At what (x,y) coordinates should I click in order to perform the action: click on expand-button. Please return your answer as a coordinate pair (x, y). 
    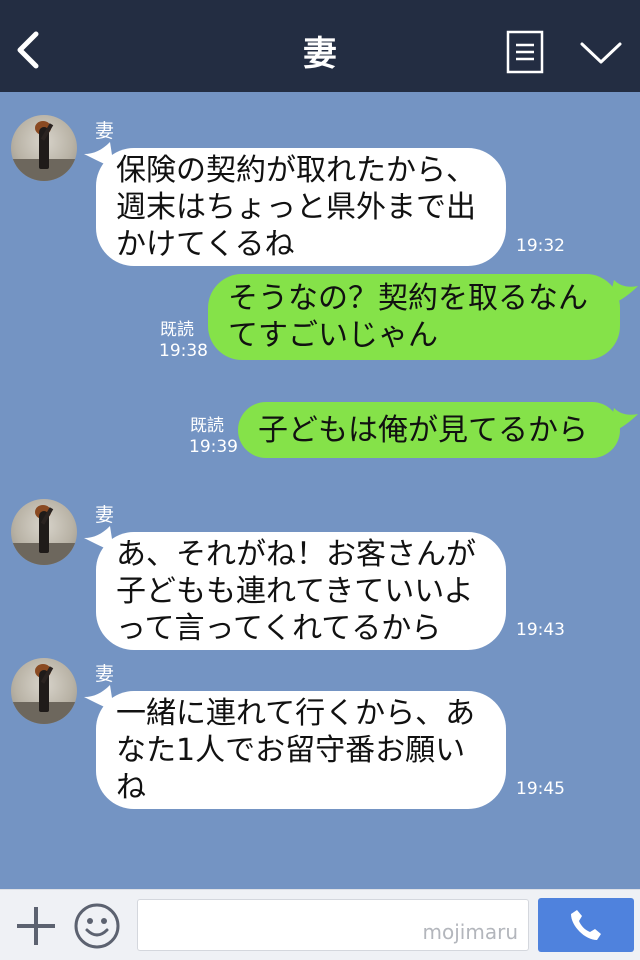
    Looking at the image, I should click on (601, 53).